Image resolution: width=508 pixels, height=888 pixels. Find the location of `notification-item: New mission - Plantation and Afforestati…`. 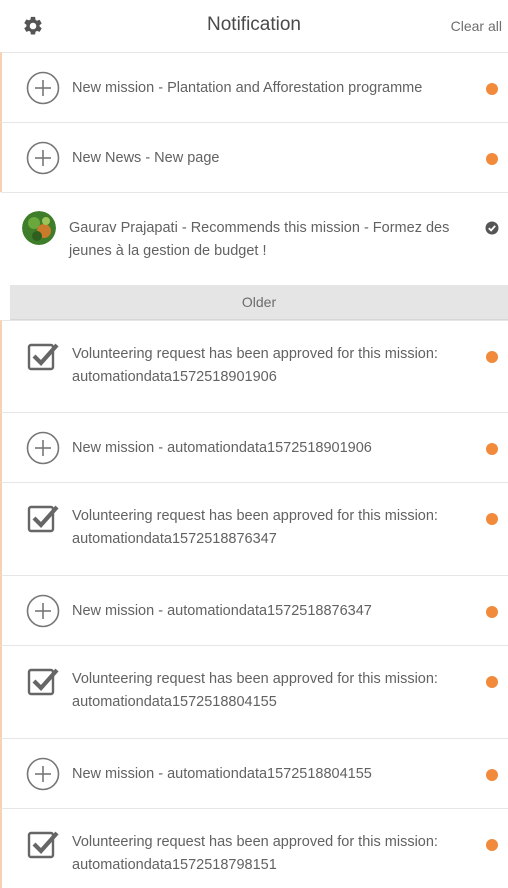

notification-item: New mission - Plantation and Afforestati… is located at coordinates (254, 87).